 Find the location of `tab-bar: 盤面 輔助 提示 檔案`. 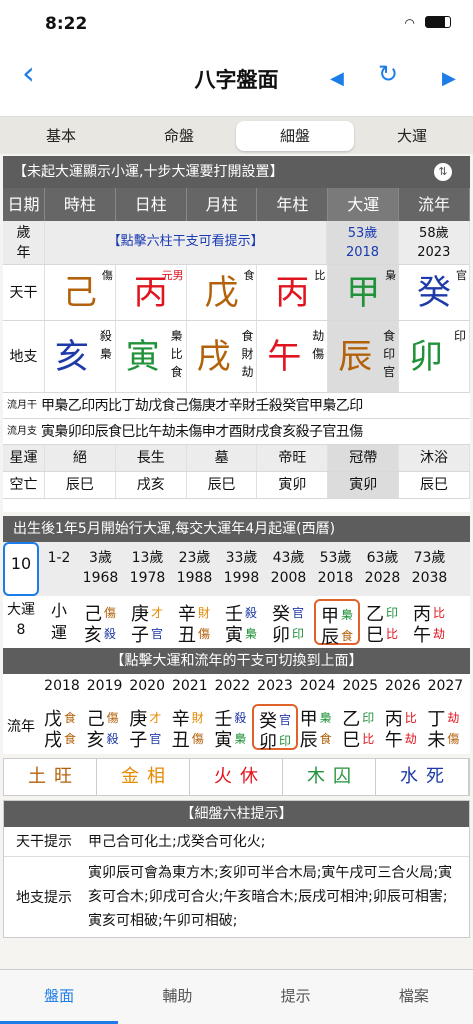

tab-bar: 盤面 輔助 提示 檔案 is located at coordinates (236, 996).